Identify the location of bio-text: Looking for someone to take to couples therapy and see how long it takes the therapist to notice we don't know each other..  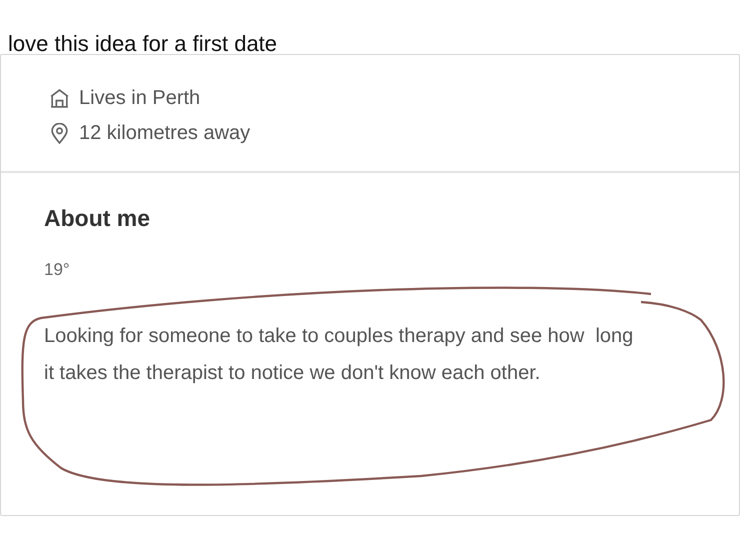
(338, 355).